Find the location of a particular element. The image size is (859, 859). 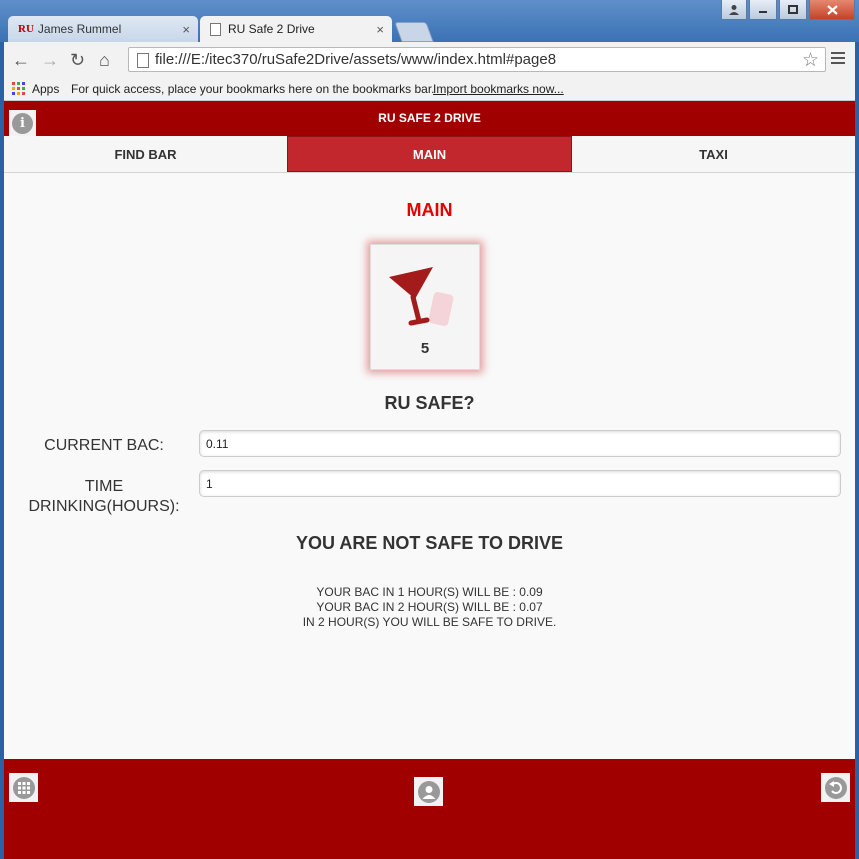

grid-icon is located at coordinates (23, 787).